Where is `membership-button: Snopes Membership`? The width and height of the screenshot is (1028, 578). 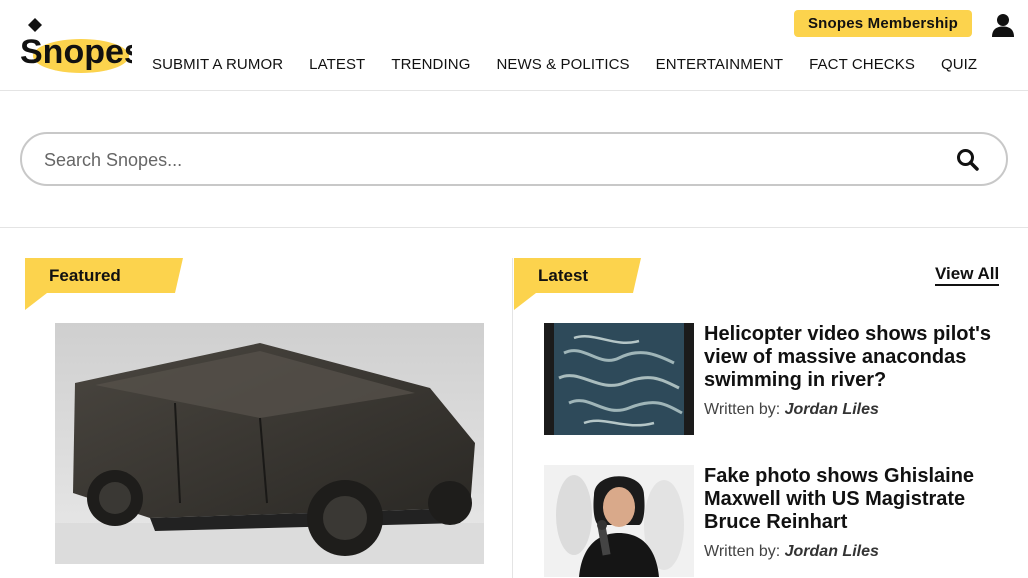
membership-button: Snopes Membership is located at coordinates (883, 23).